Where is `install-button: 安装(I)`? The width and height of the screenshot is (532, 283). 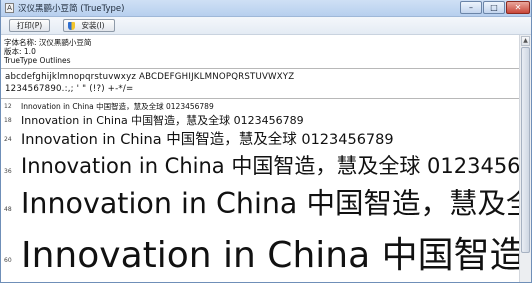
install-button: 安装(I) is located at coordinates (89, 25).